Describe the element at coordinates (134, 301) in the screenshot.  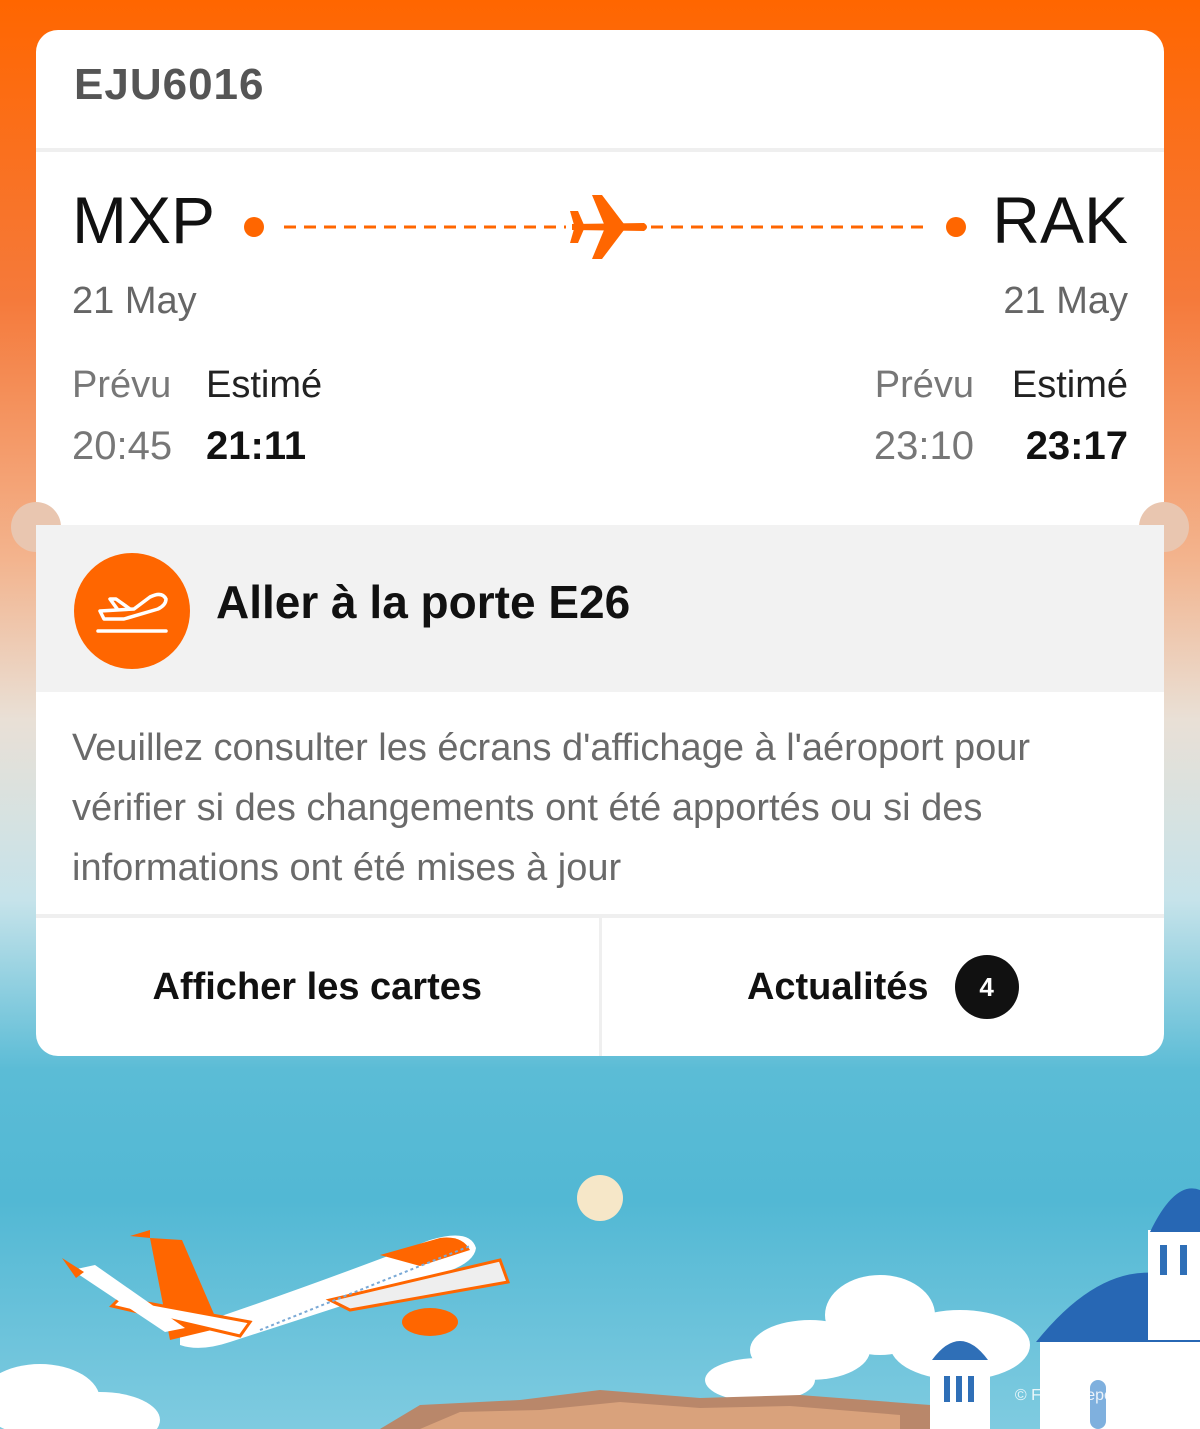
I see `origin-date: 21 May` at that location.